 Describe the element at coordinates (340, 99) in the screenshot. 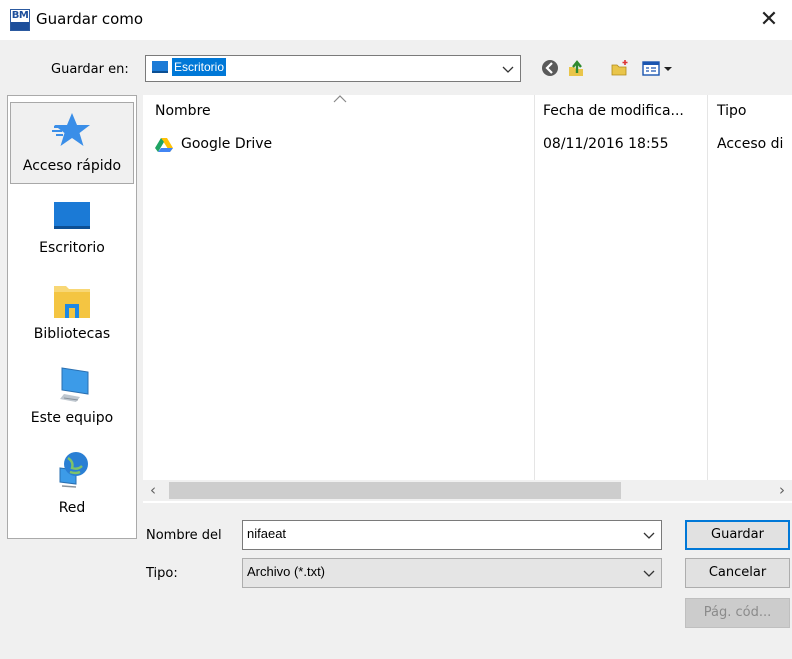

I see `sort-ascending-icon` at that location.